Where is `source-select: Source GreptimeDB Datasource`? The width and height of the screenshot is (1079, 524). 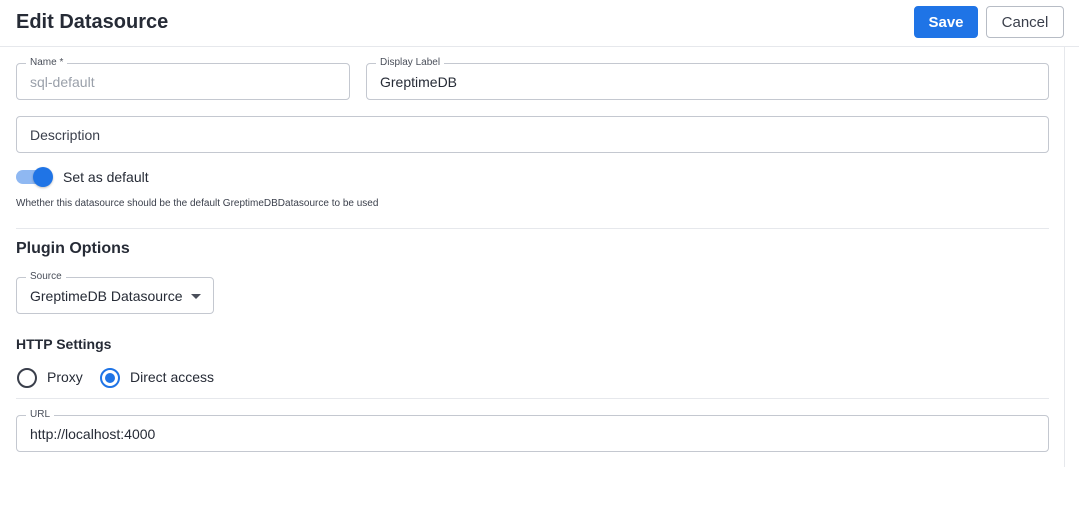 source-select: Source GreptimeDB Datasource is located at coordinates (115, 292).